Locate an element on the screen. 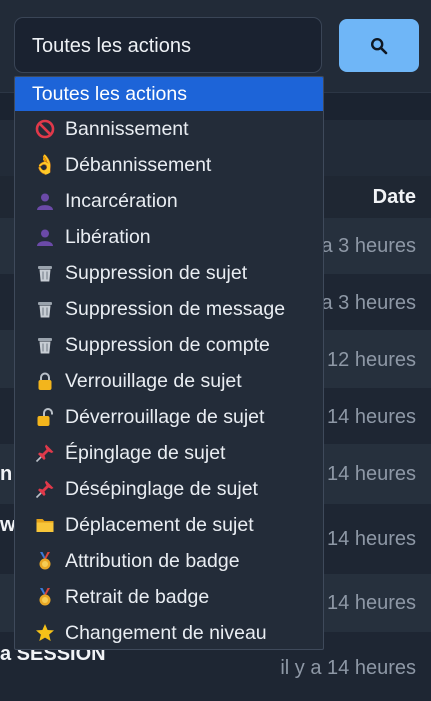 The width and height of the screenshot is (431, 701). option-label: Libération is located at coordinates (108, 236).